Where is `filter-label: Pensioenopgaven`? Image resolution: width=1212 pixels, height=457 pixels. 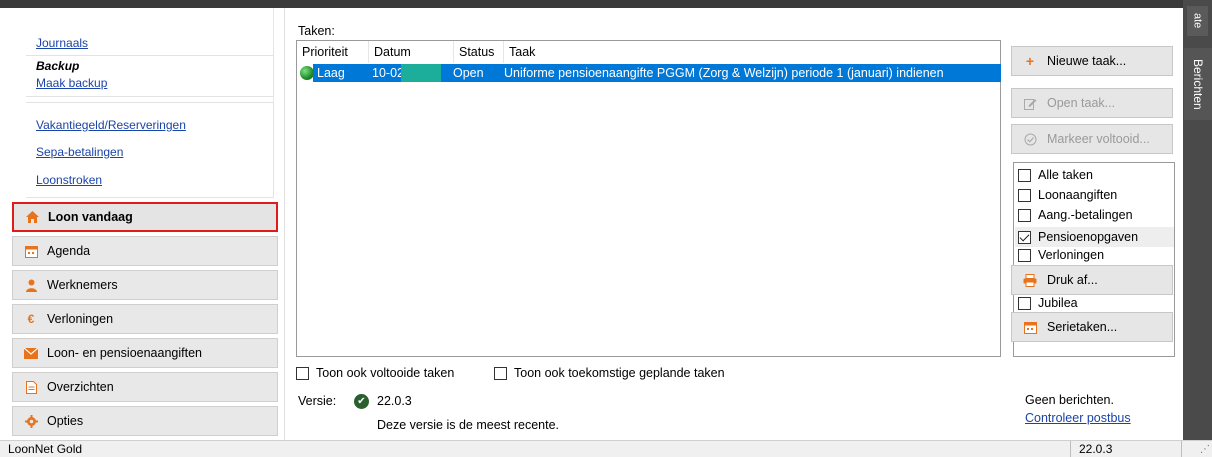
filter-label: Pensioenopgaven is located at coordinates (1088, 237).